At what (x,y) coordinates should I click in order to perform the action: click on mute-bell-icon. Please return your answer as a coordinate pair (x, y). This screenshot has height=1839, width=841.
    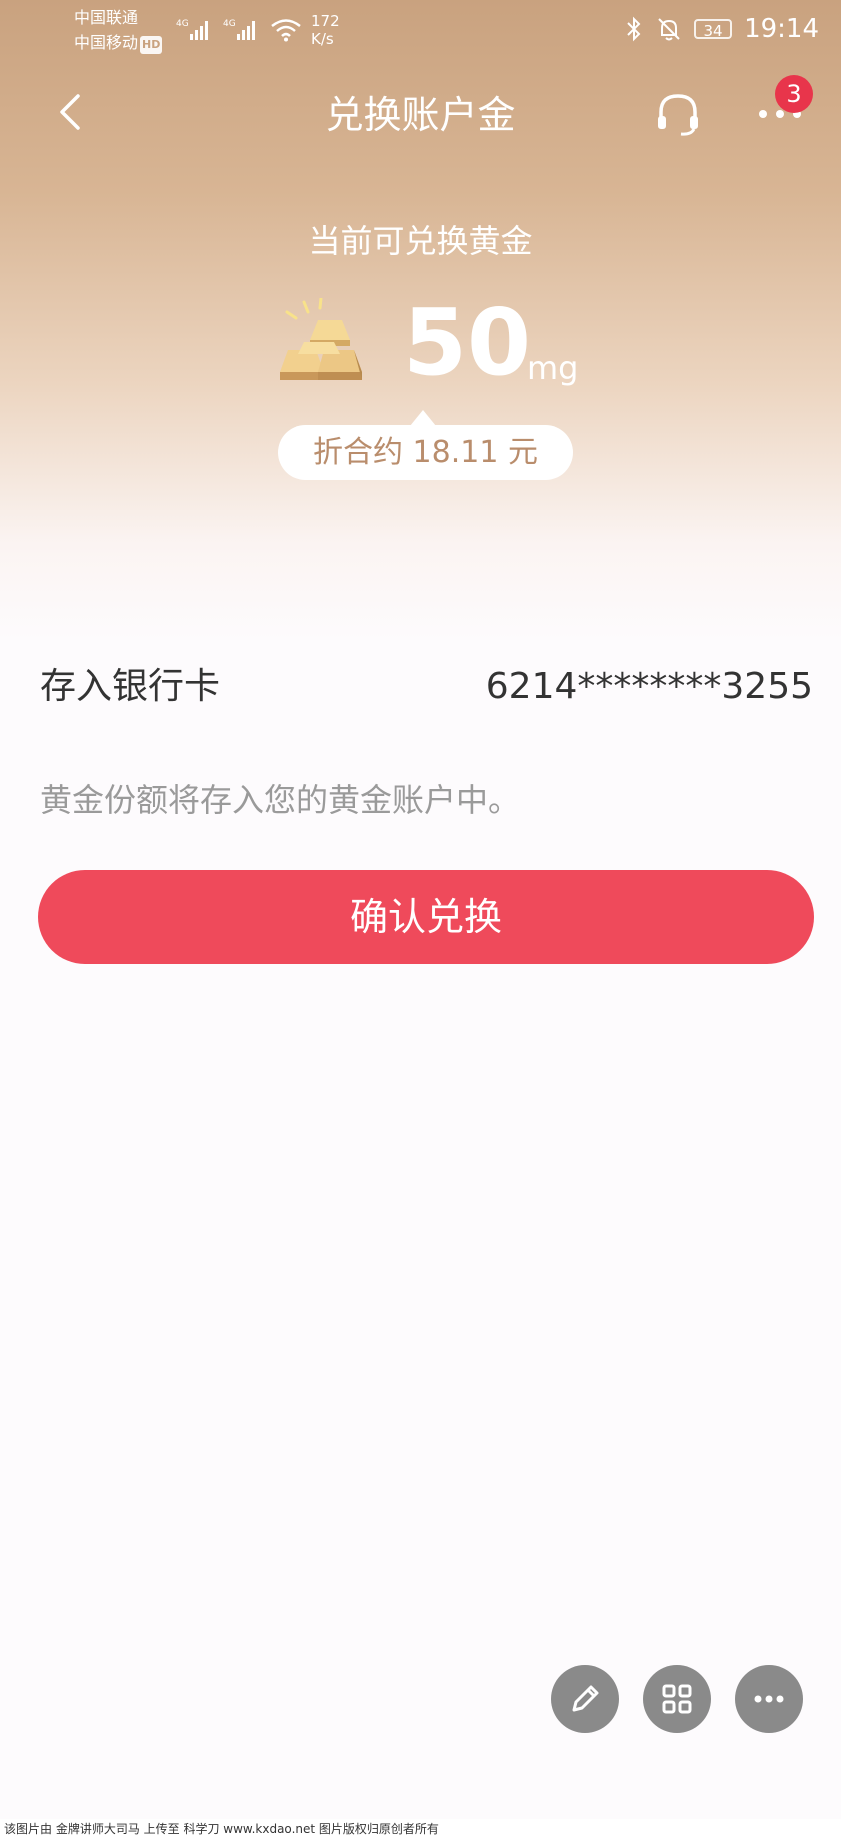
    Looking at the image, I should click on (669, 29).